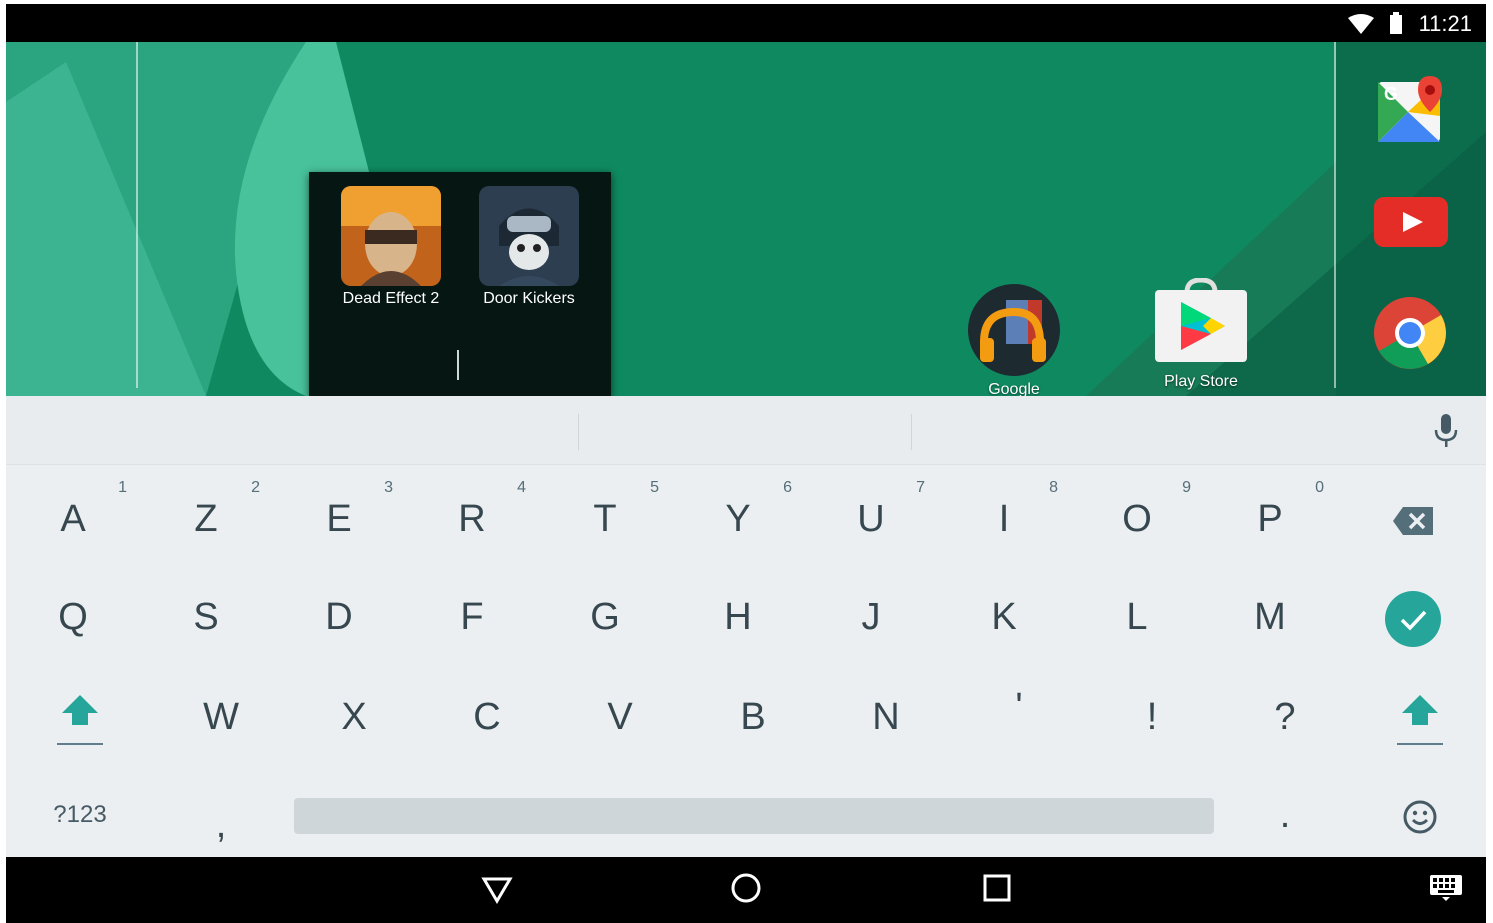 Image resolution: width=1493 pixels, height=923 pixels. What do you see at coordinates (746, 23) in the screenshot?
I see `status-bar: 11:21` at bounding box center [746, 23].